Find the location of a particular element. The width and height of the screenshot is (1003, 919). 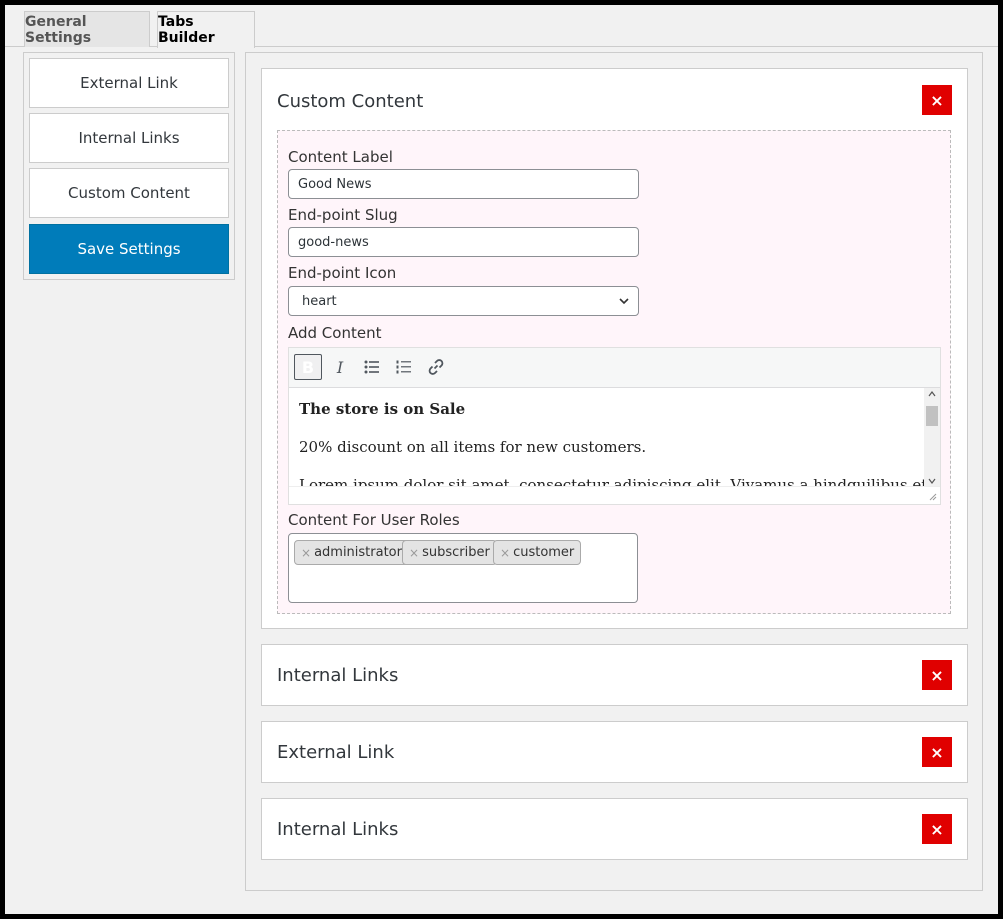

panel-title: External Link is located at coordinates (335, 752).